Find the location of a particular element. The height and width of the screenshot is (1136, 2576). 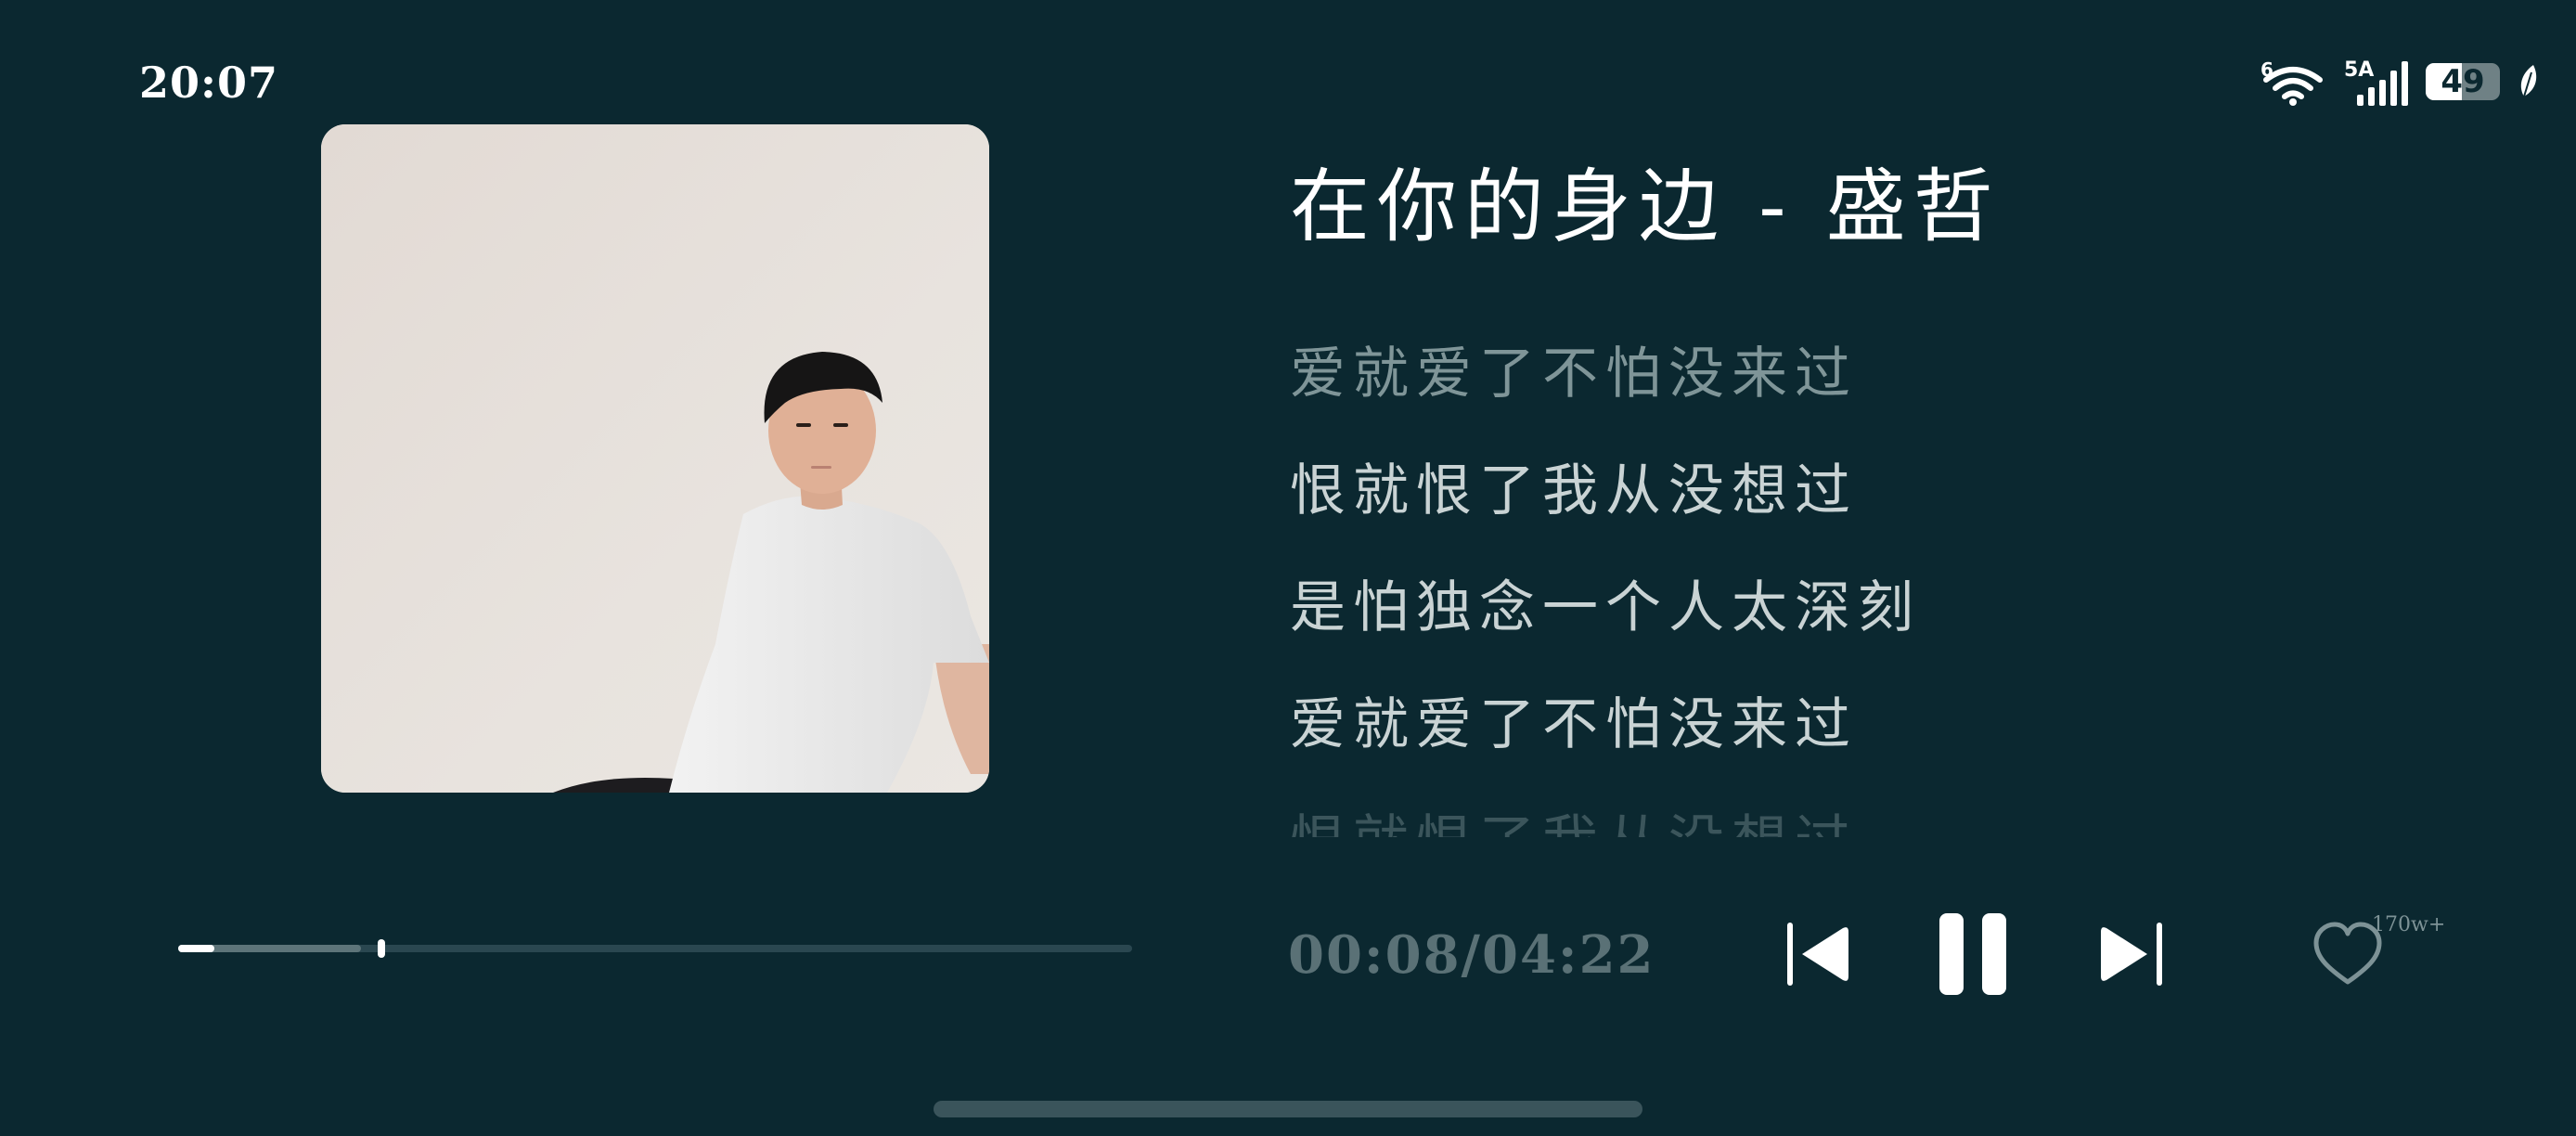

battery-icon: 49 is located at coordinates (2463, 81).